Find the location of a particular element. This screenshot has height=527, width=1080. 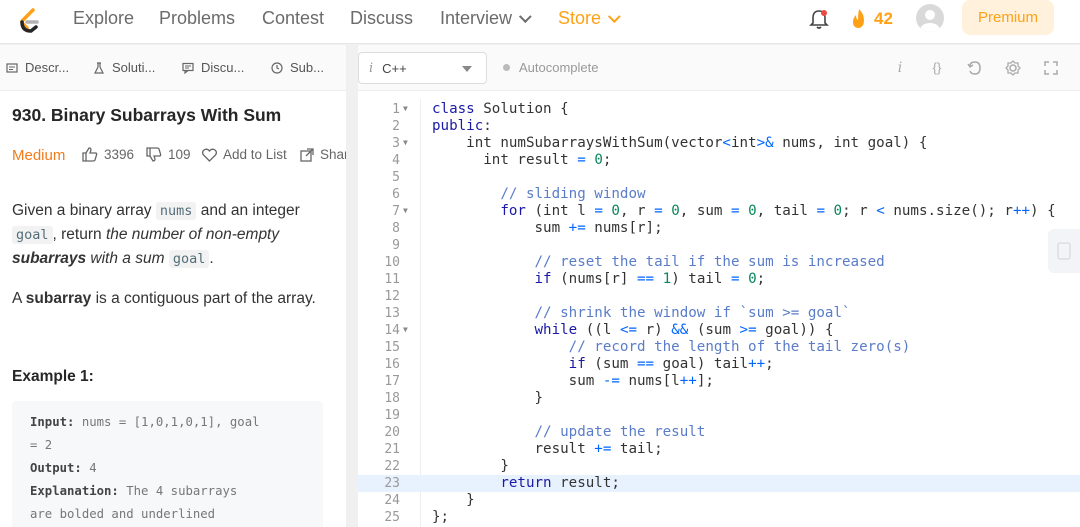

reset-icon is located at coordinates (975, 68).